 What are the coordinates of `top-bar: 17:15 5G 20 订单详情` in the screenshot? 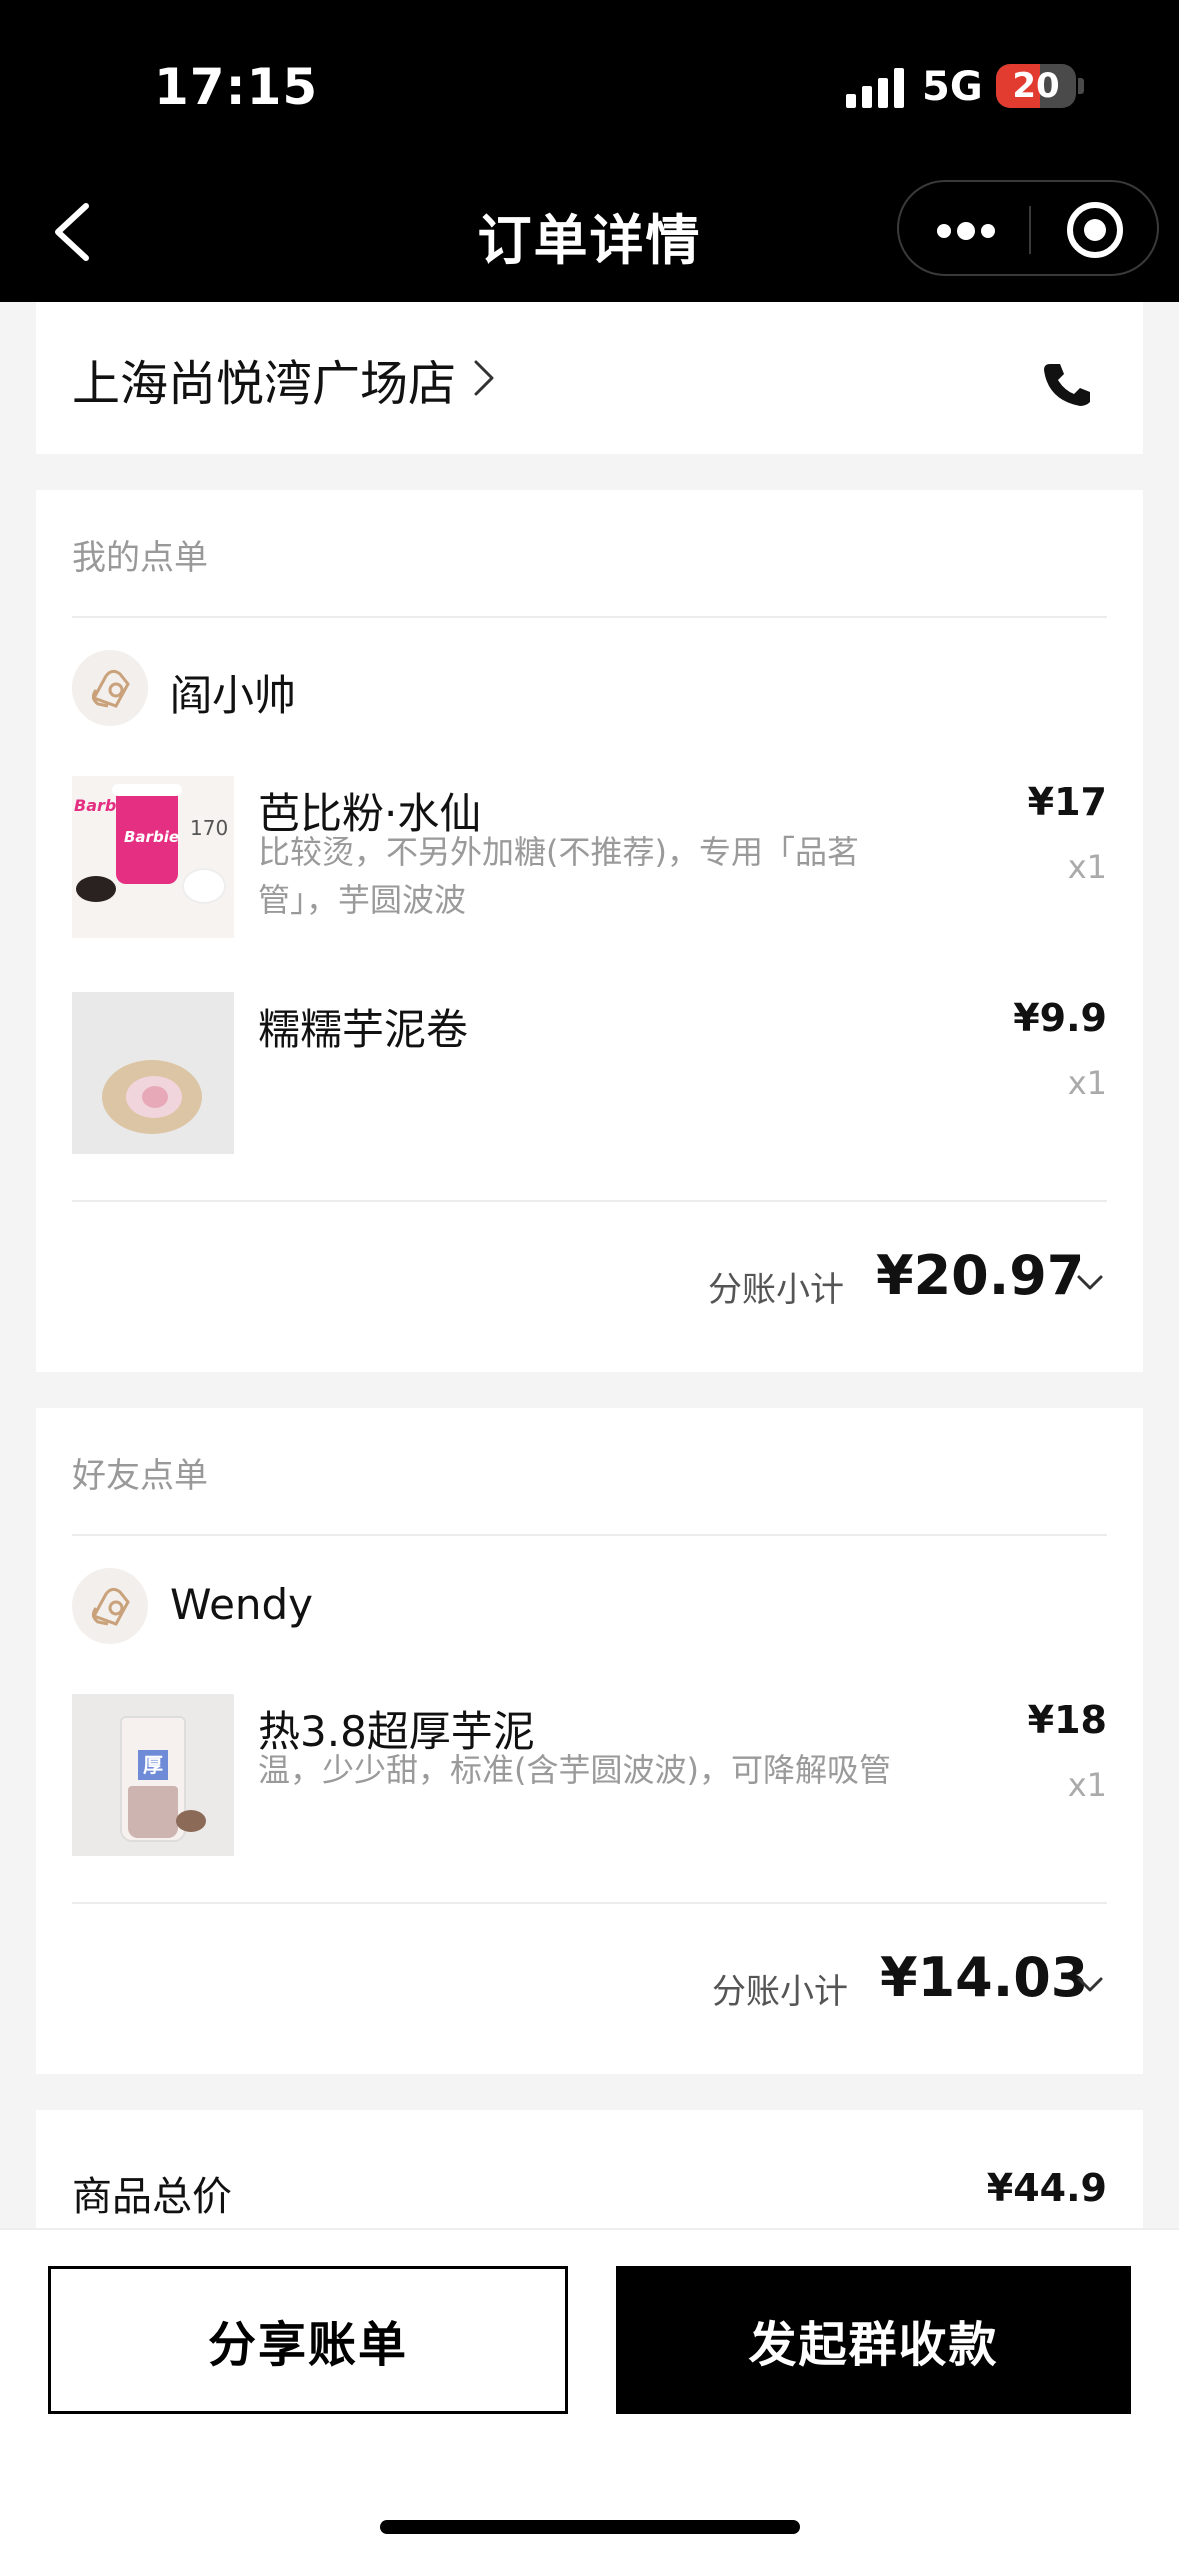 It's located at (589, 151).